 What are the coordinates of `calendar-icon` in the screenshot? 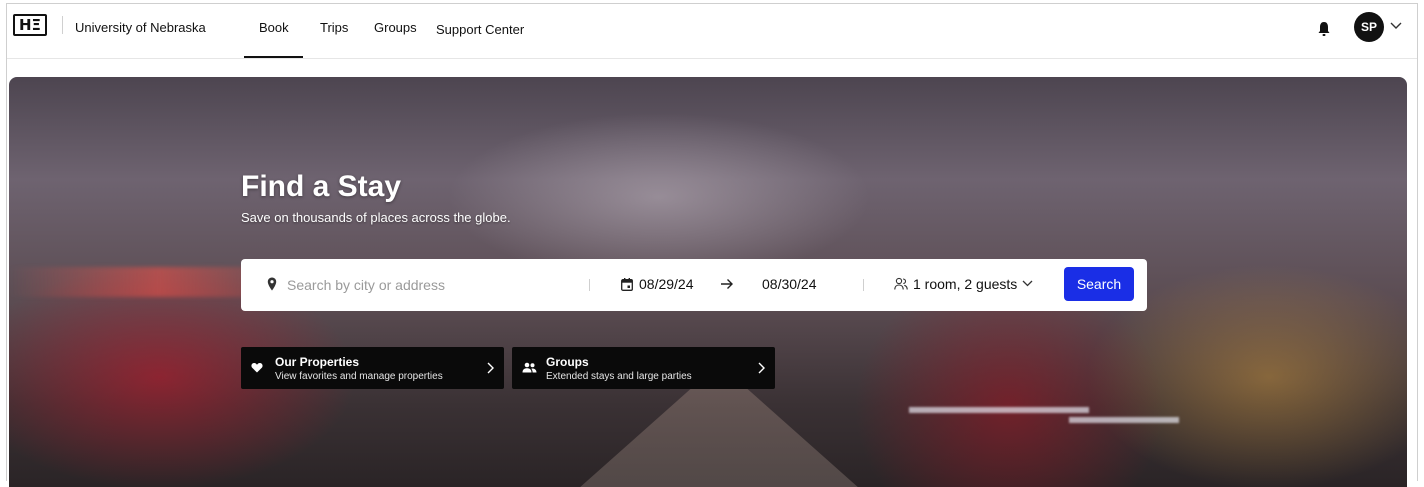 It's located at (627, 284).